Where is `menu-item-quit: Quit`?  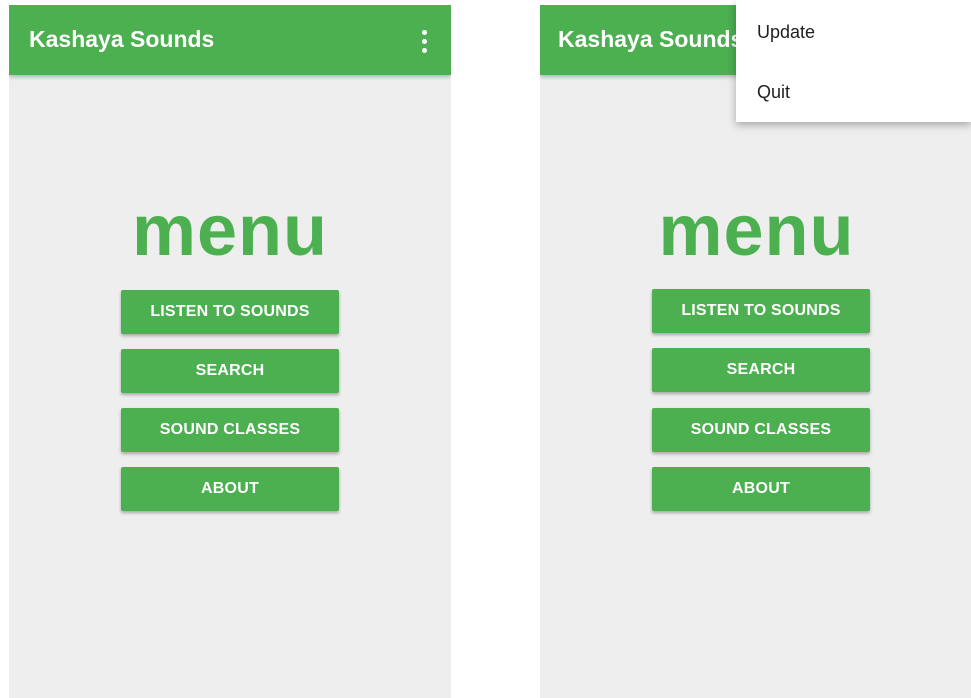
menu-item-quit: Quit is located at coordinates (773, 92).